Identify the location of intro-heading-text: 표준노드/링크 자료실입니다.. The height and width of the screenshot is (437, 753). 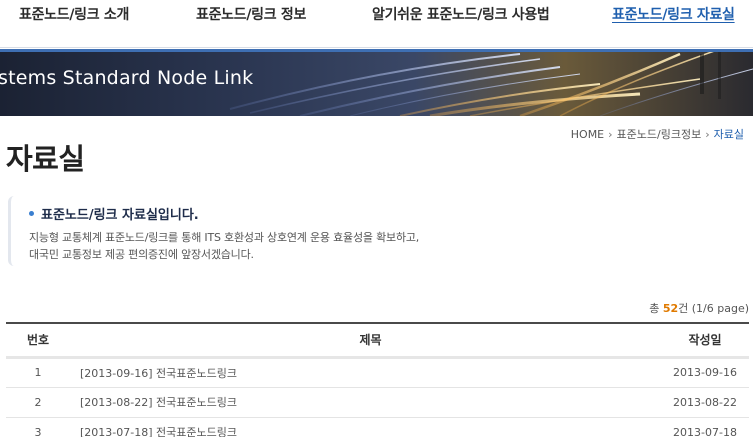
(120, 215).